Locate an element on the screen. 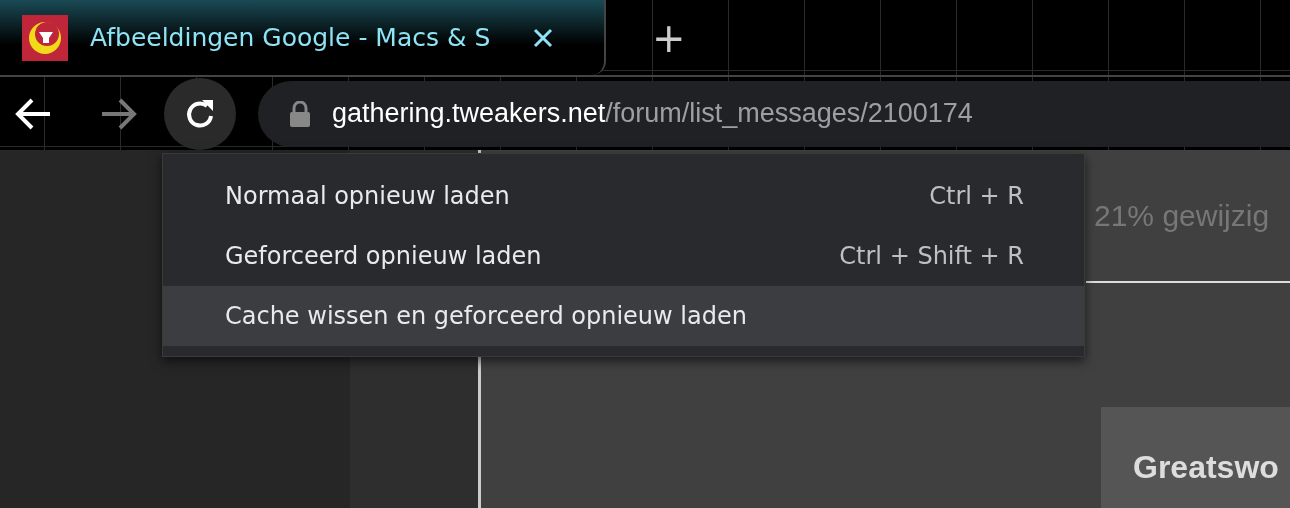  address-bar: gathering.tweakers.net/forum/list_messages/2100174 is located at coordinates (774, 113).